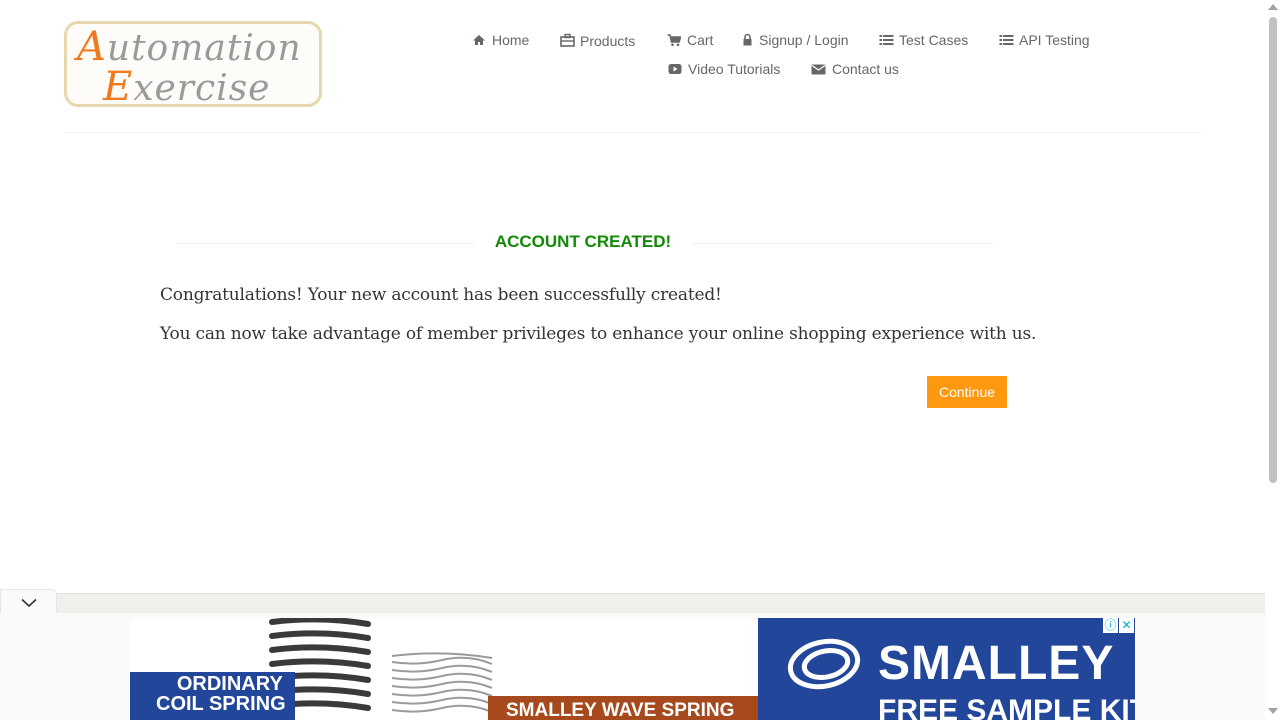 This screenshot has height=720, width=1280. Describe the element at coordinates (967, 392) in the screenshot. I see `continue-button: Continue` at that location.